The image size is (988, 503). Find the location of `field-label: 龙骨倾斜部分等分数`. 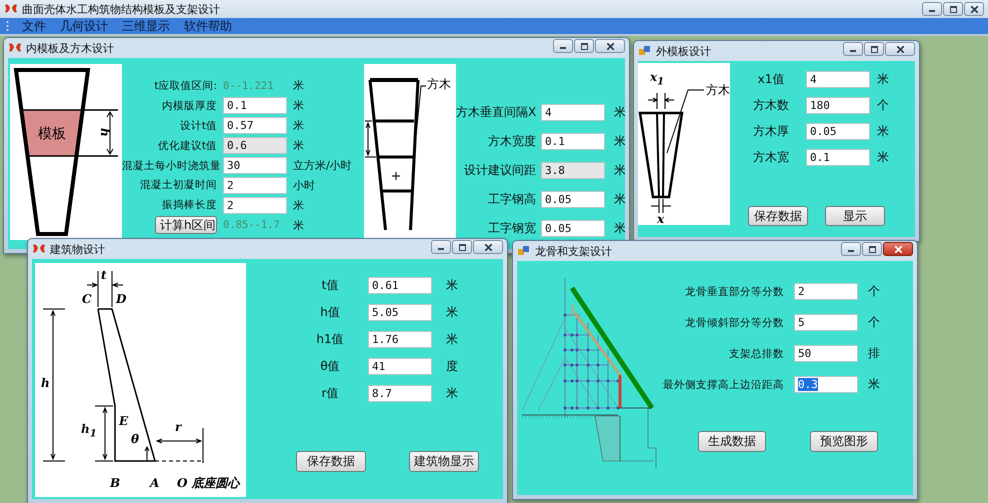

field-label: 龙骨倾斜部分等分数 is located at coordinates (734, 323).